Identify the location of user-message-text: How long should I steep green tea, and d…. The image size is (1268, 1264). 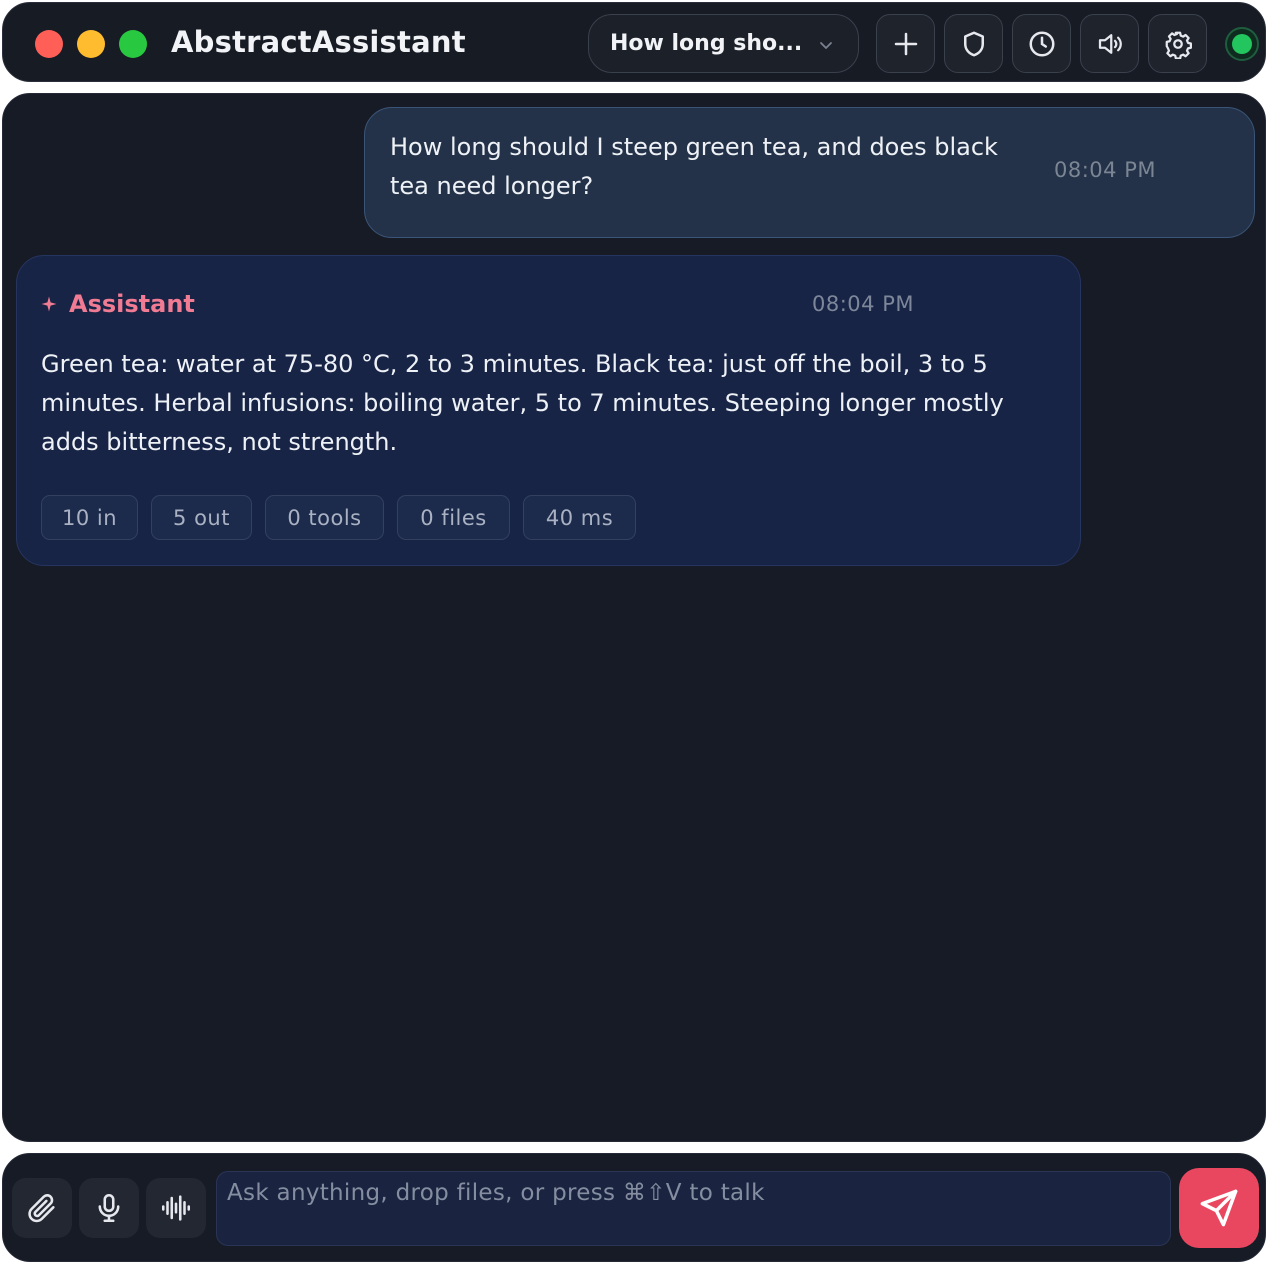
(694, 166).